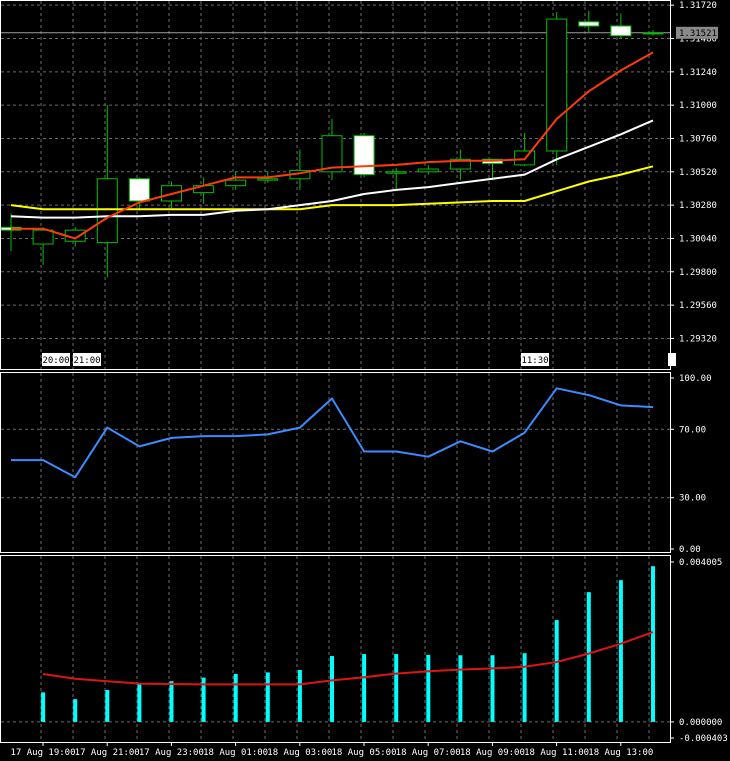 This screenshot has width=730, height=761. I want to click on time-marker-box, so click(672, 359).